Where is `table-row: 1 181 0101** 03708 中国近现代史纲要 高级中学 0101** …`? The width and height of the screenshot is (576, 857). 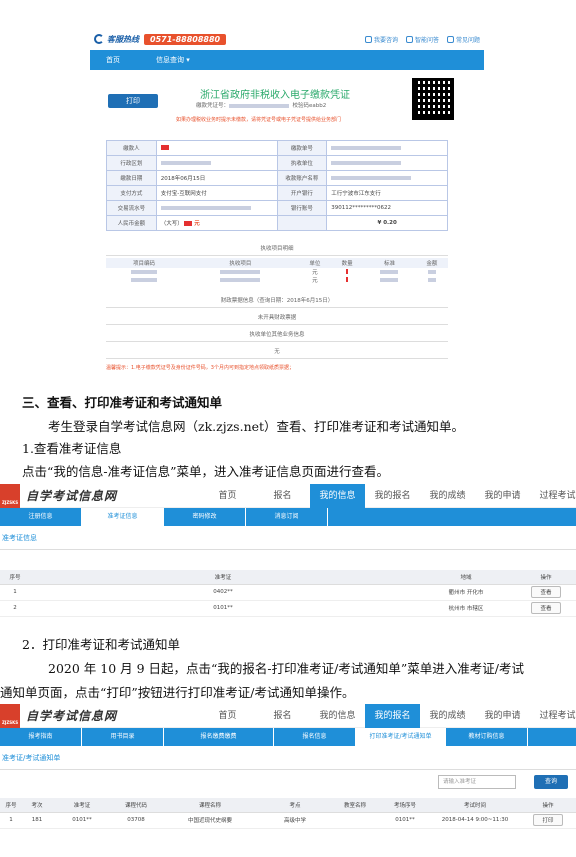
table-row: 1 181 0101** 03708 中国近现代史纲要 高级中学 0101** … is located at coordinates (288, 820).